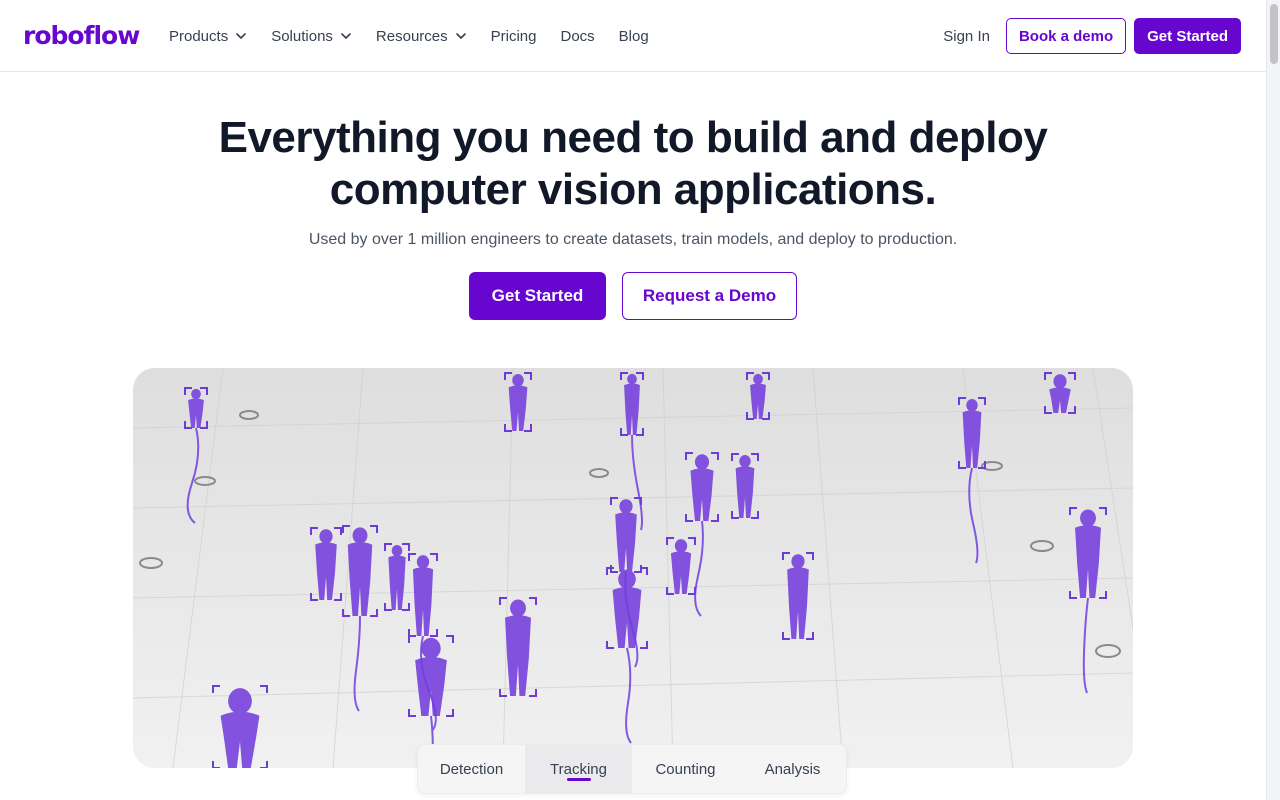  I want to click on nav-item-label: Solutions, so click(302, 36).